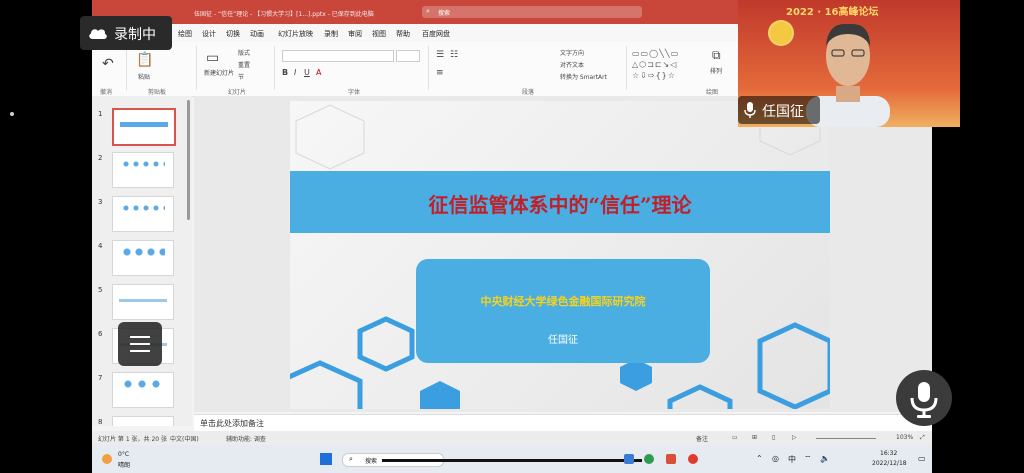 The width and height of the screenshot is (1024, 473). Describe the element at coordinates (922, 458) in the screenshot. I see `notification-icon: ▭` at that location.